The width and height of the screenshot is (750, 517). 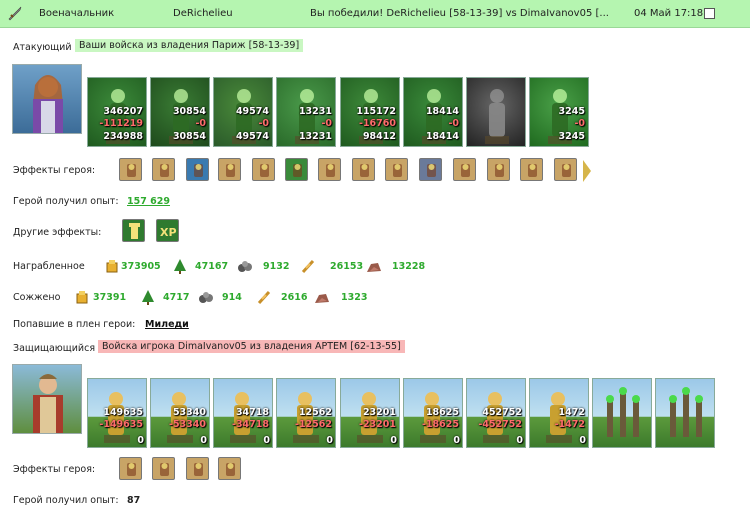 I want to click on armor-icon, so click(x=229, y=169).